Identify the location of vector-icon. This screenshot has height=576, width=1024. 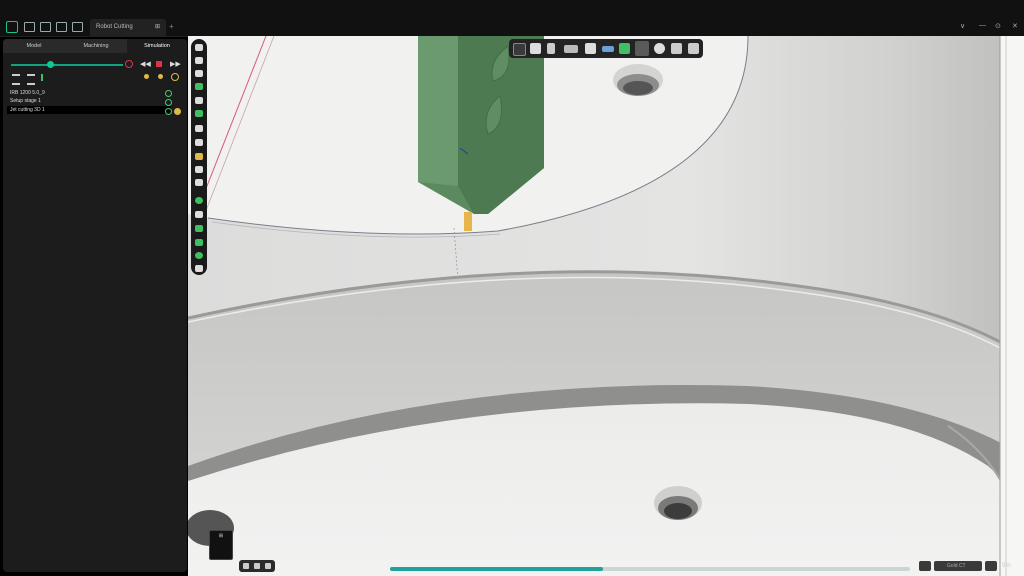
(608, 49).